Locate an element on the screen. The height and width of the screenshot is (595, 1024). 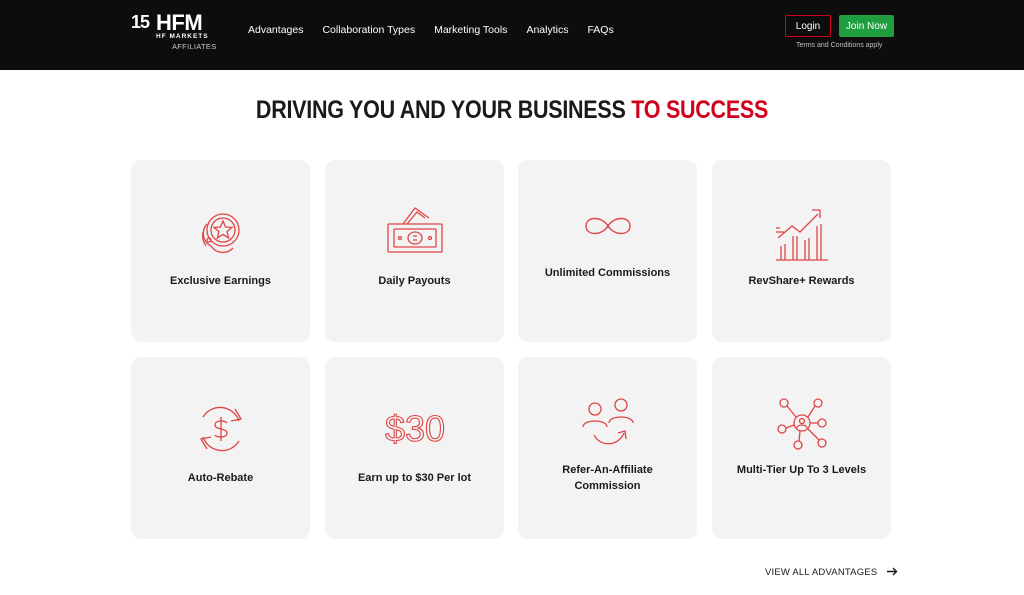
view-all-label: VIEW ALL ADVANTAGES is located at coordinates (821, 572).